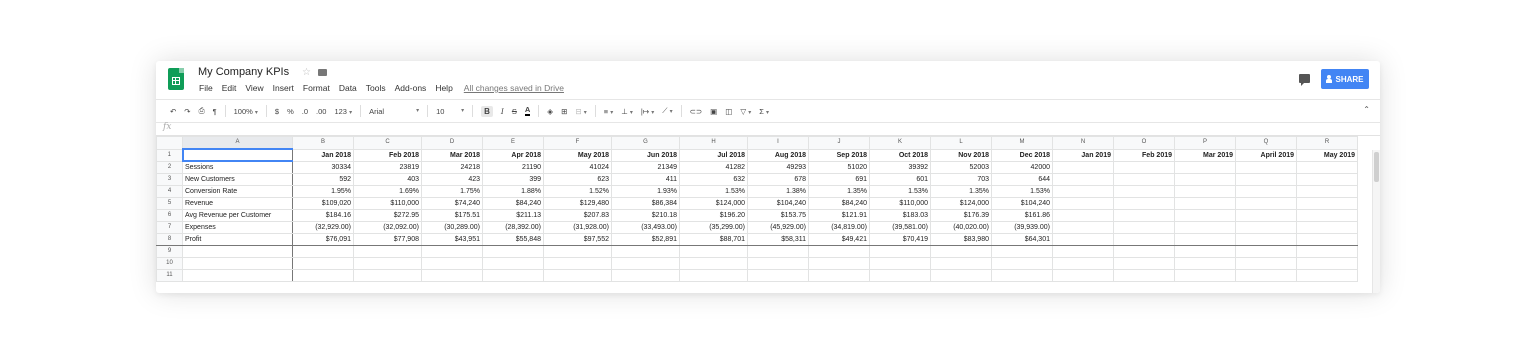 The image size is (1536, 355). What do you see at coordinates (839, 143) in the screenshot?
I see `column-header: J` at bounding box center [839, 143].